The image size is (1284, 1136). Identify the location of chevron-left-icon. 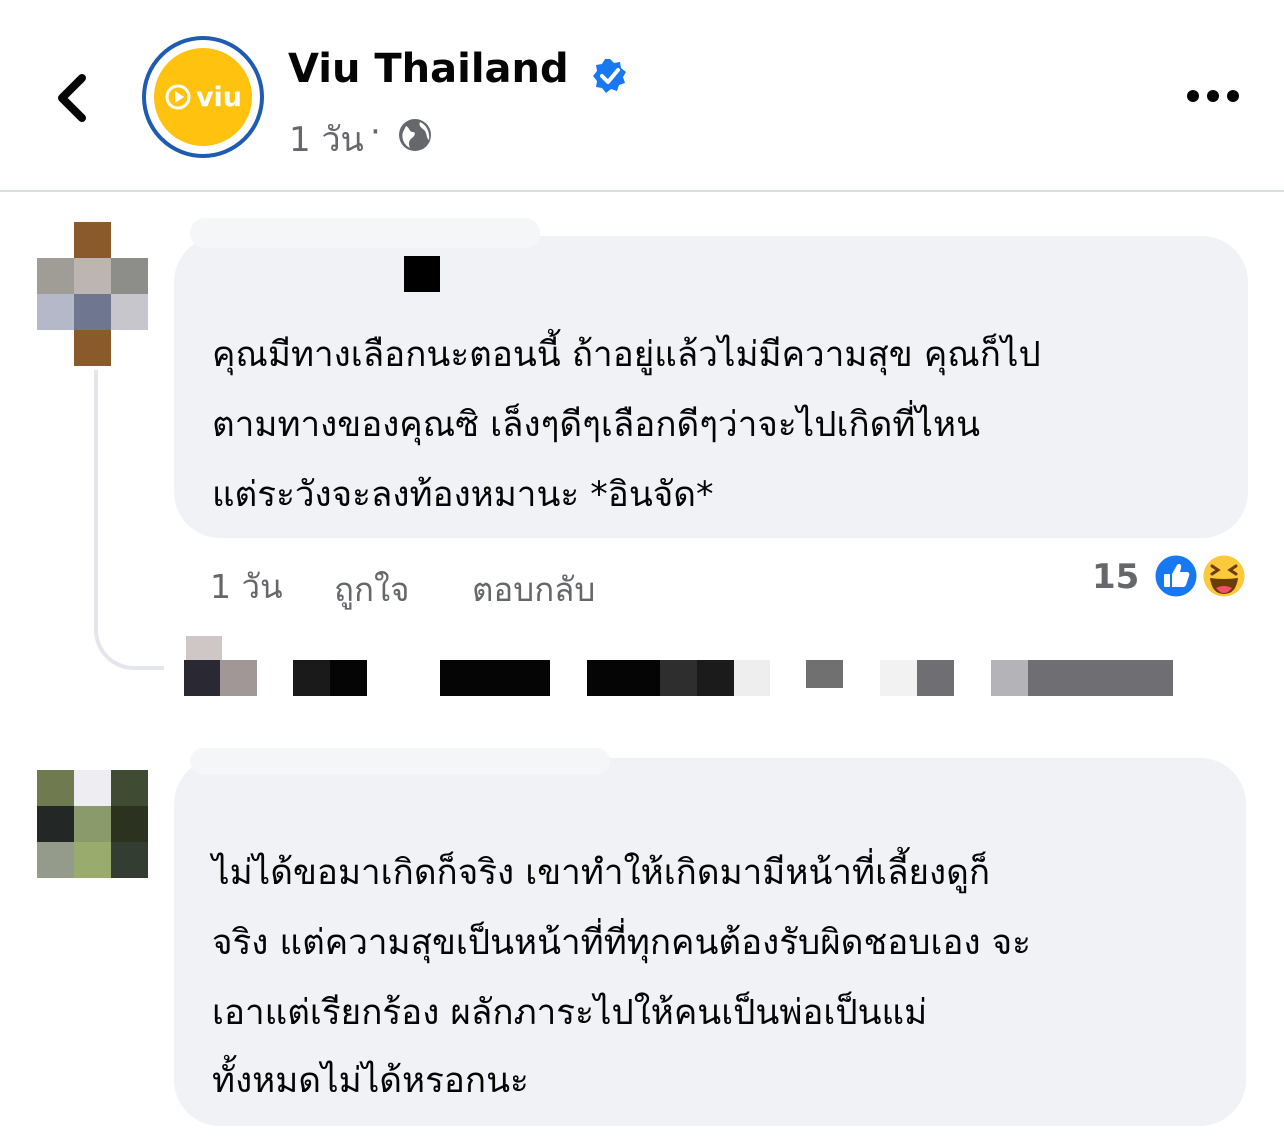
(72, 98).